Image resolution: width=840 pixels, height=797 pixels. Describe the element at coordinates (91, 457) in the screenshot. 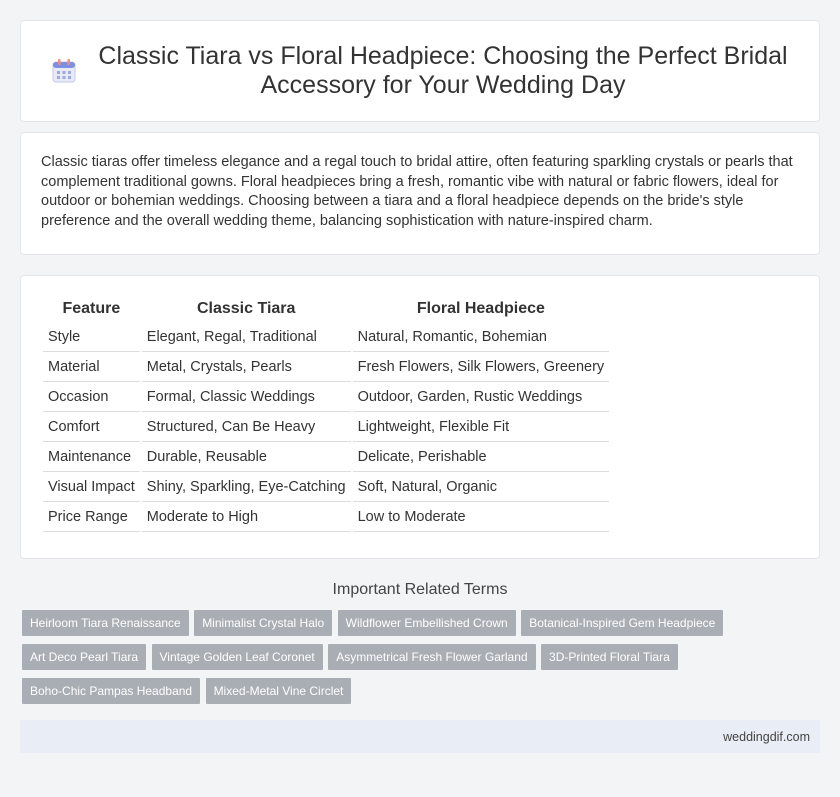

I see `table-cell: Maintenance` at that location.